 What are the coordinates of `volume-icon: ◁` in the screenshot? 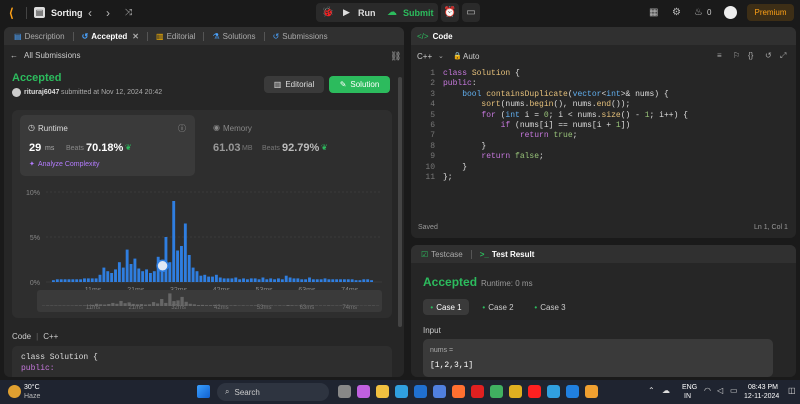 It's located at (720, 390).